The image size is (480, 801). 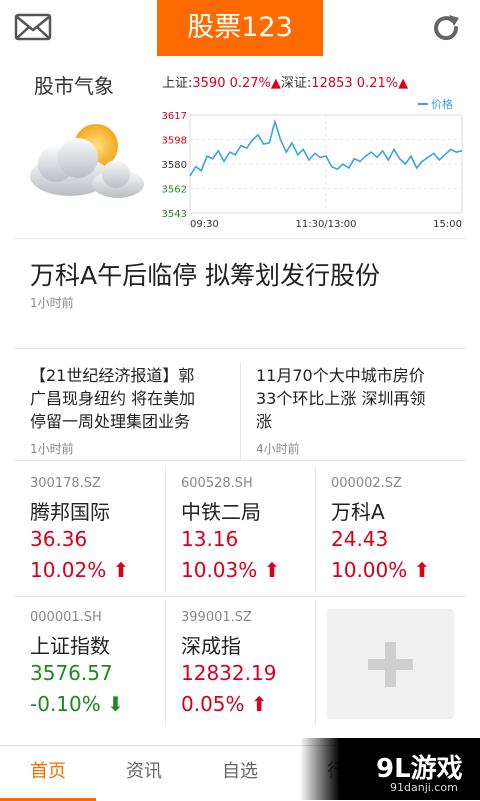 I want to click on stock-change: 10.02% ⬆, so click(x=79, y=570).